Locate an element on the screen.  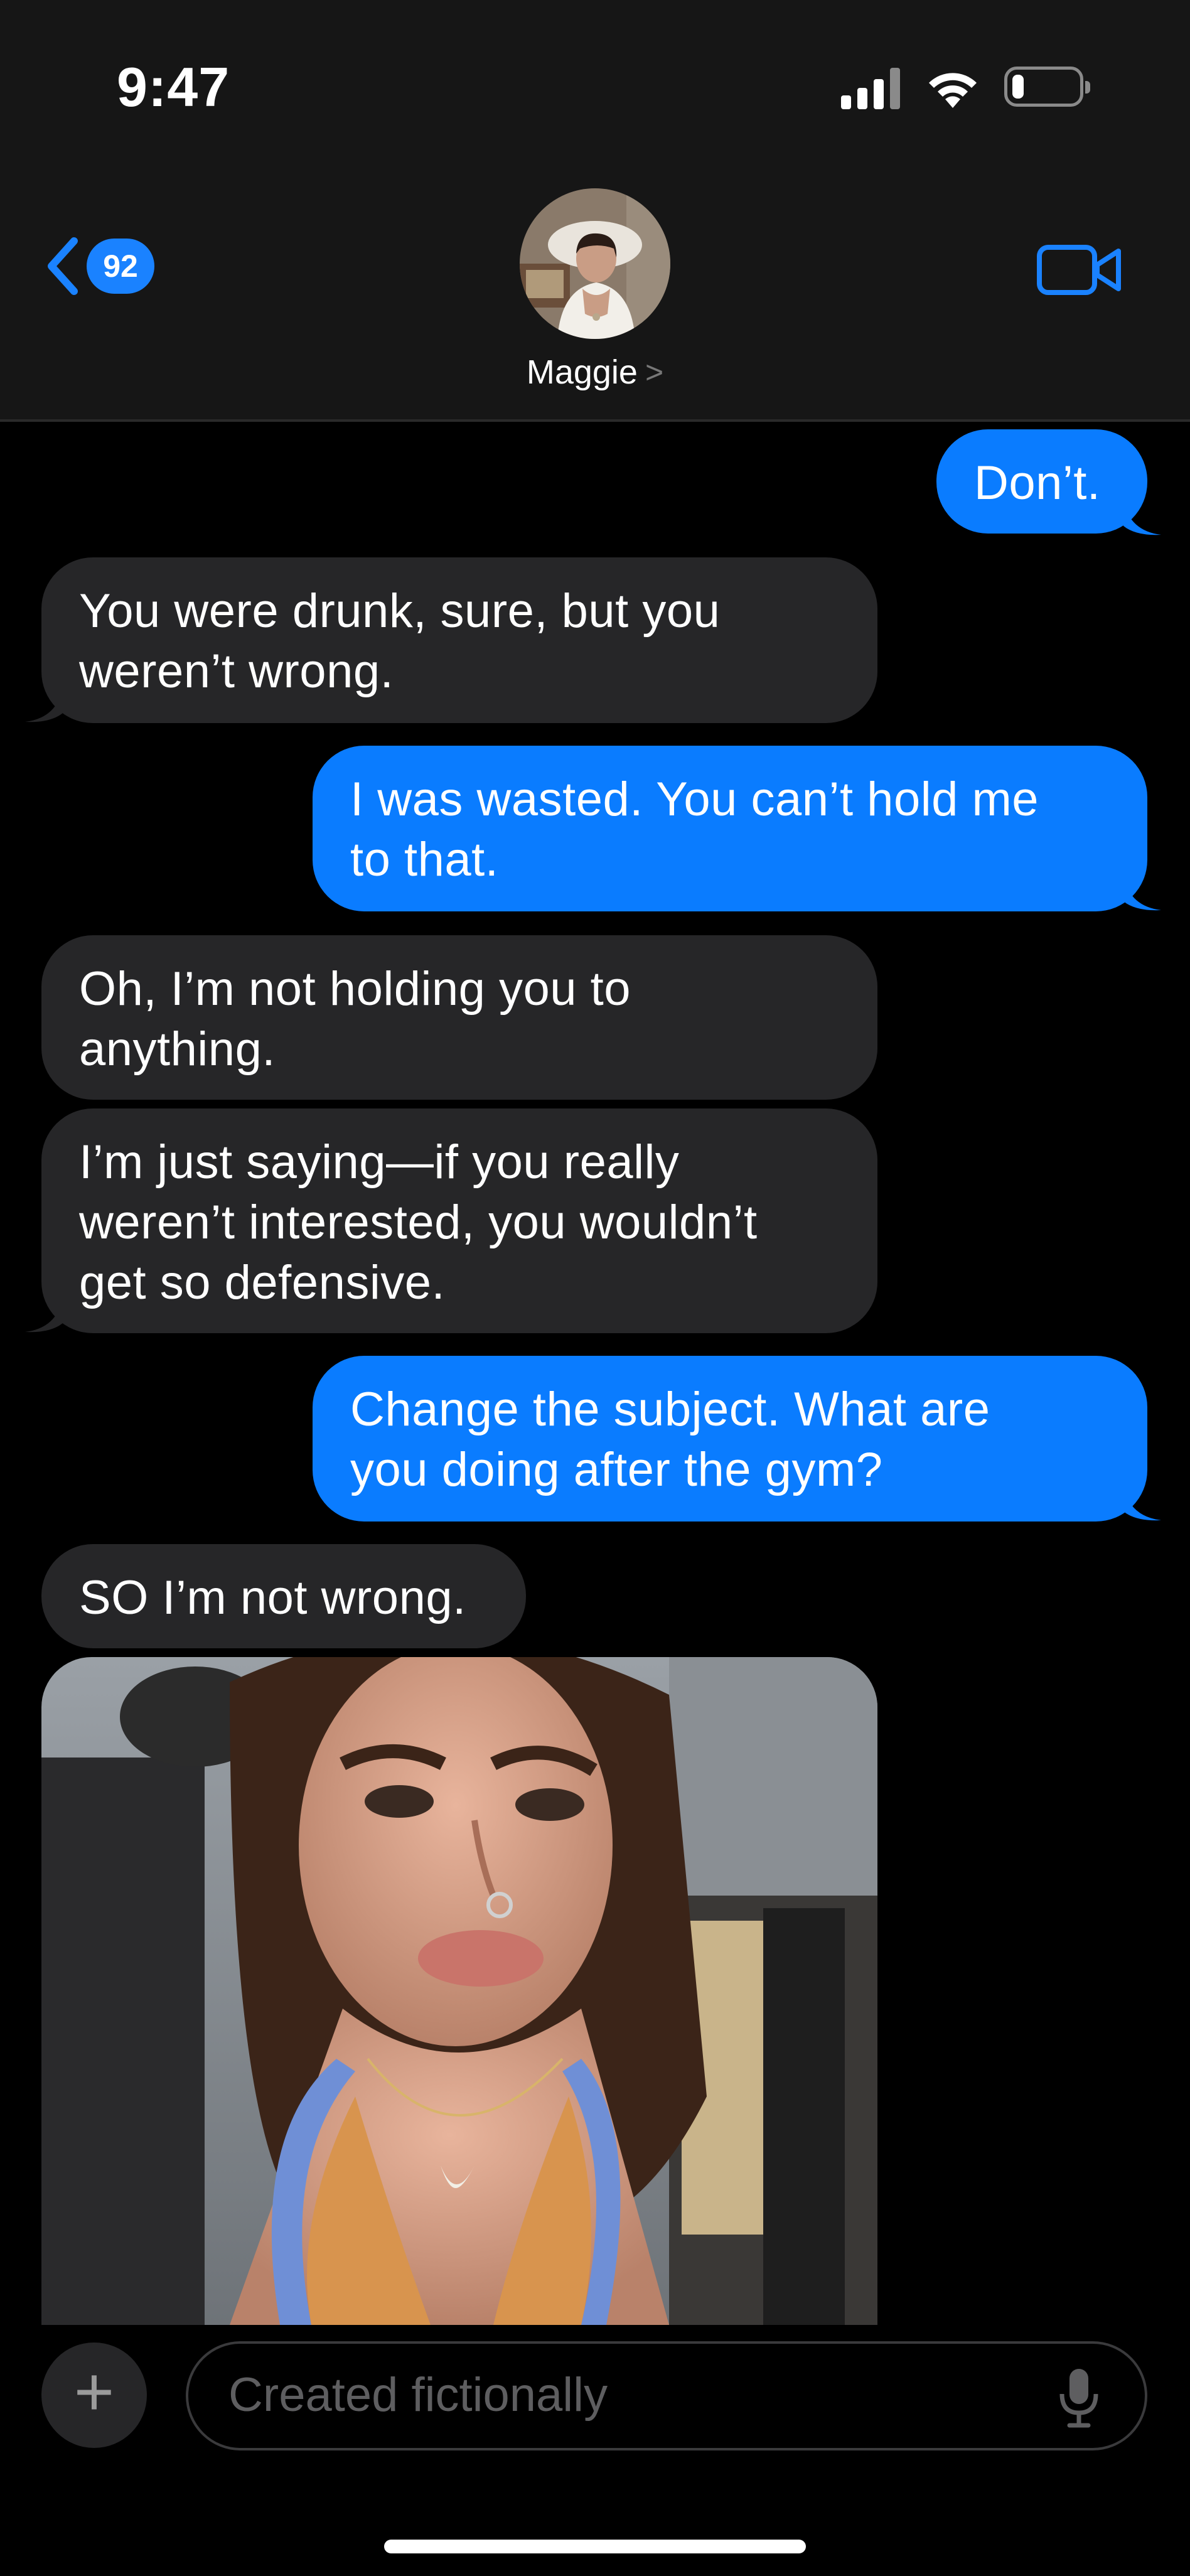
conversation-header: 92 Maggie > is located at coordinates (595, 292).